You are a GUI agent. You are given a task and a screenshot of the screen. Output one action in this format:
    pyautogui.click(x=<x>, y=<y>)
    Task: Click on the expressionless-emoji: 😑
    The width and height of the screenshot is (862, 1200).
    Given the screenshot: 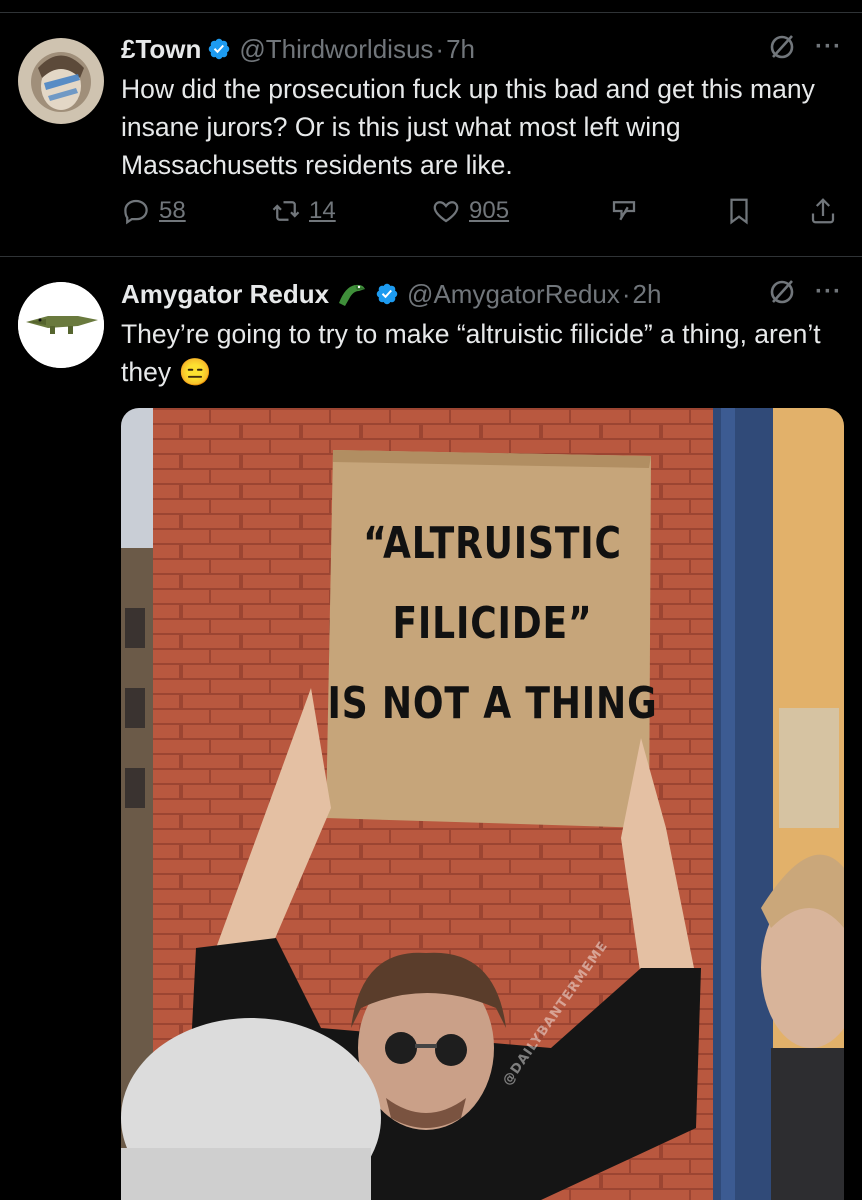 What is the action you would take?
    pyautogui.click(x=195, y=372)
    